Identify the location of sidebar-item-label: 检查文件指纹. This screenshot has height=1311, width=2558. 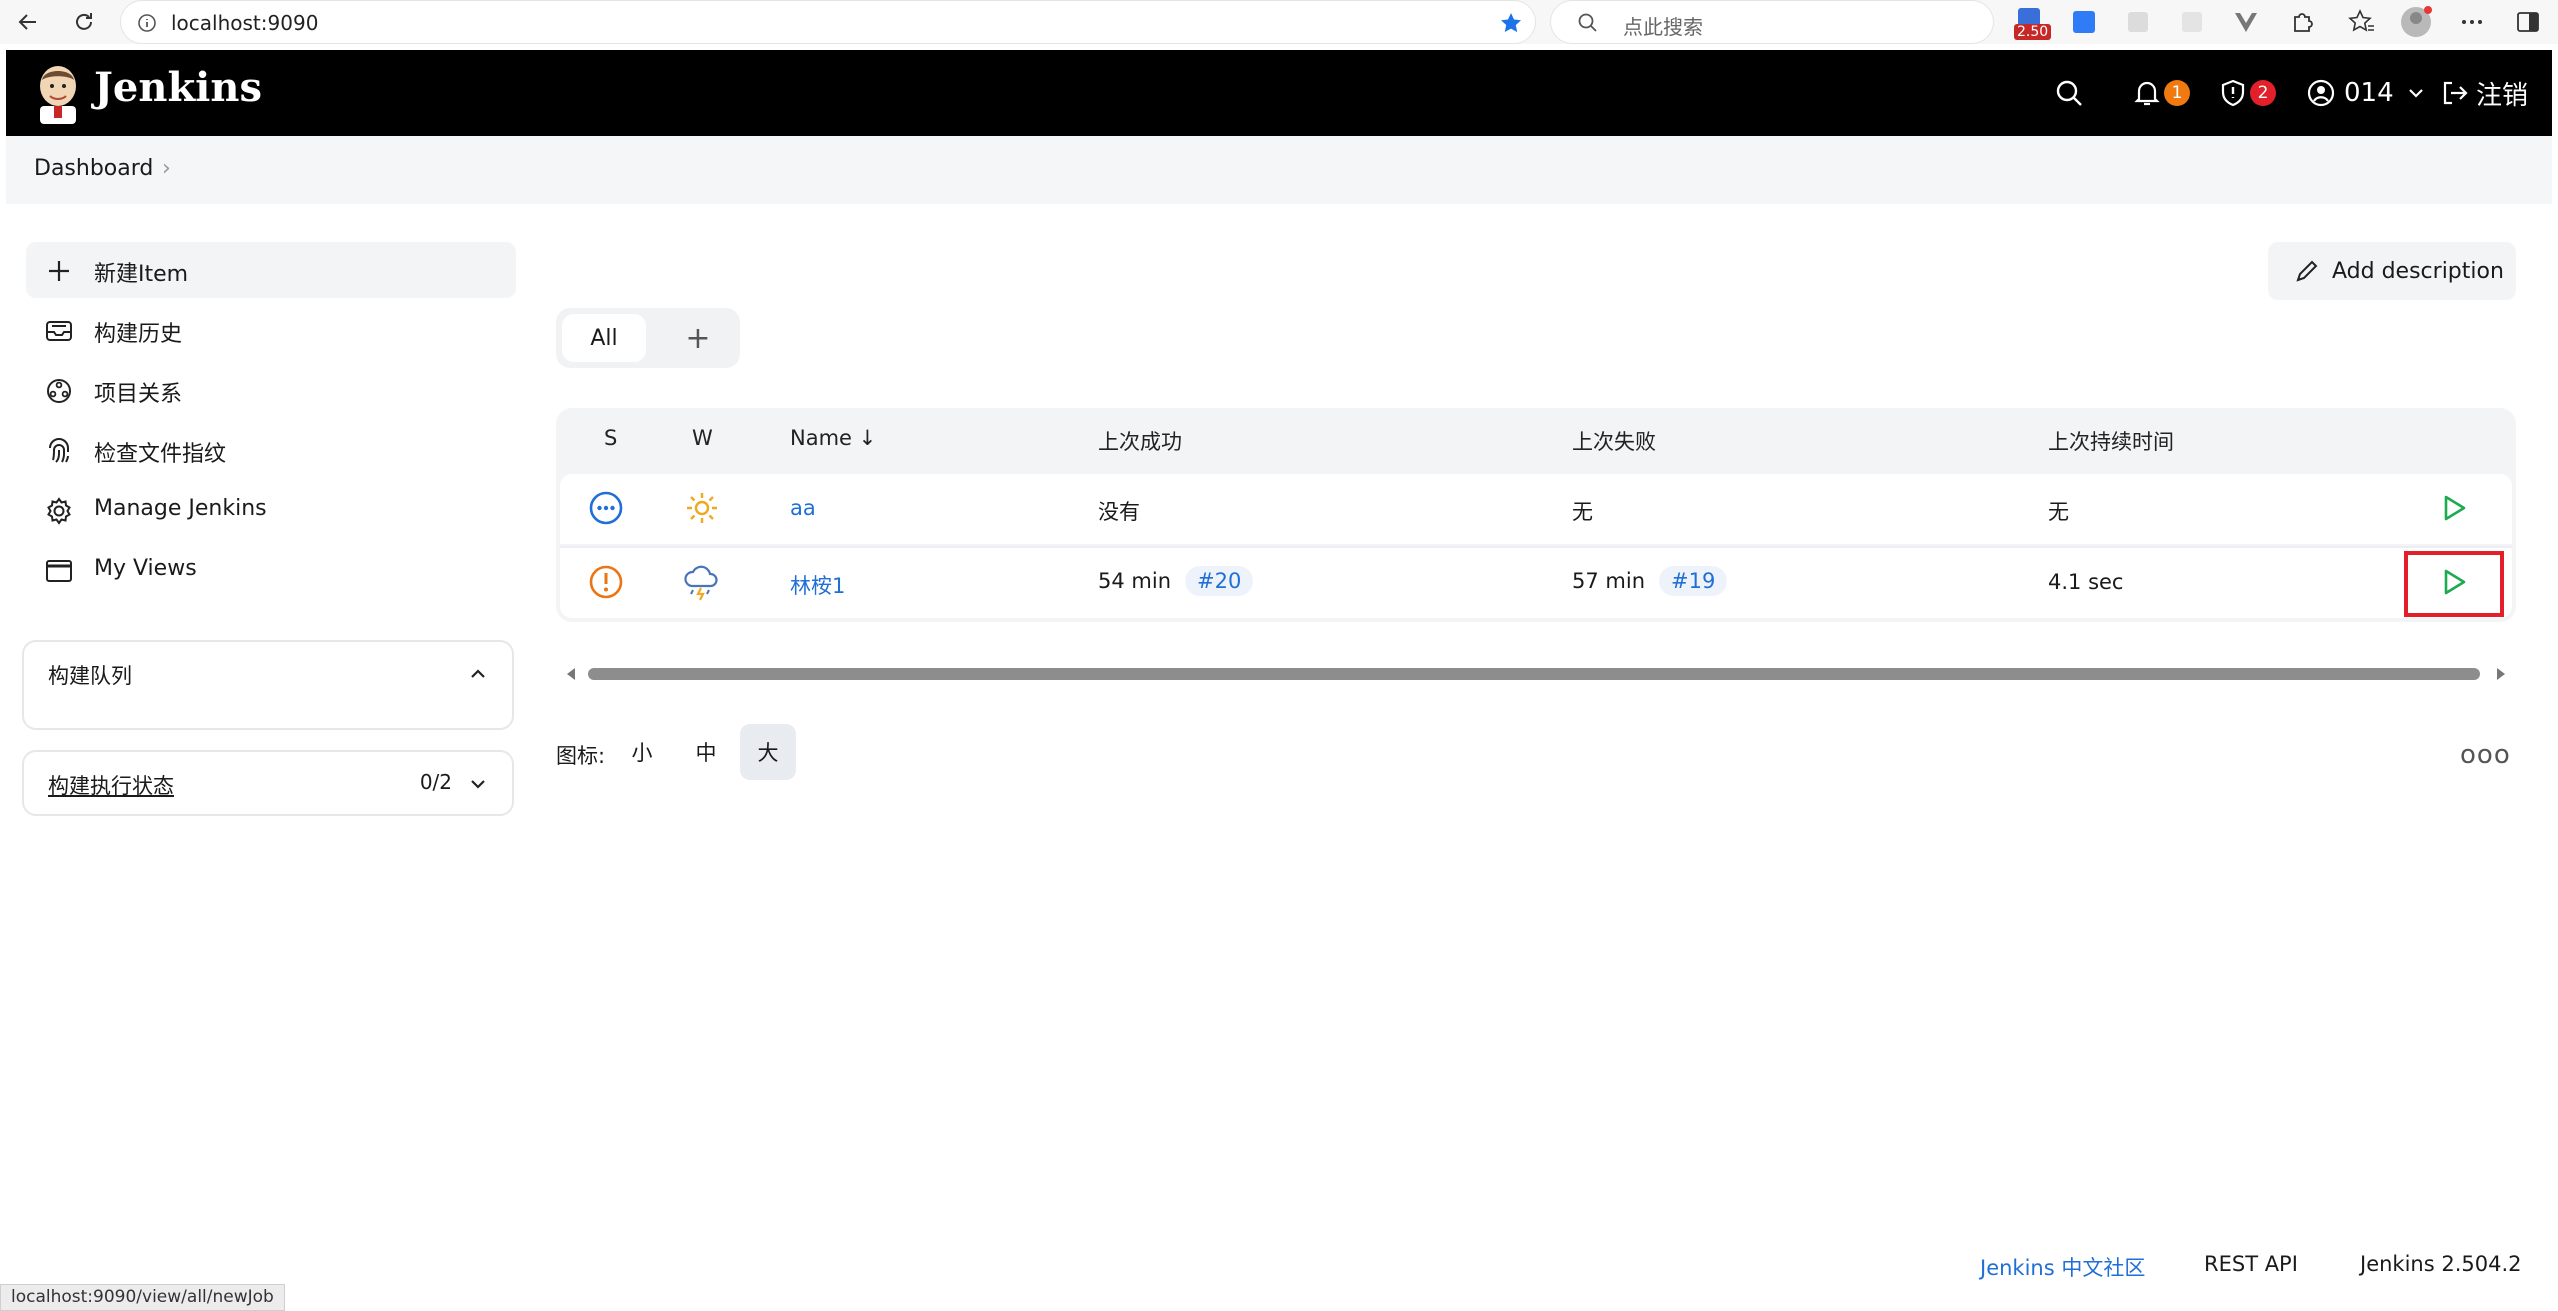
(160, 454).